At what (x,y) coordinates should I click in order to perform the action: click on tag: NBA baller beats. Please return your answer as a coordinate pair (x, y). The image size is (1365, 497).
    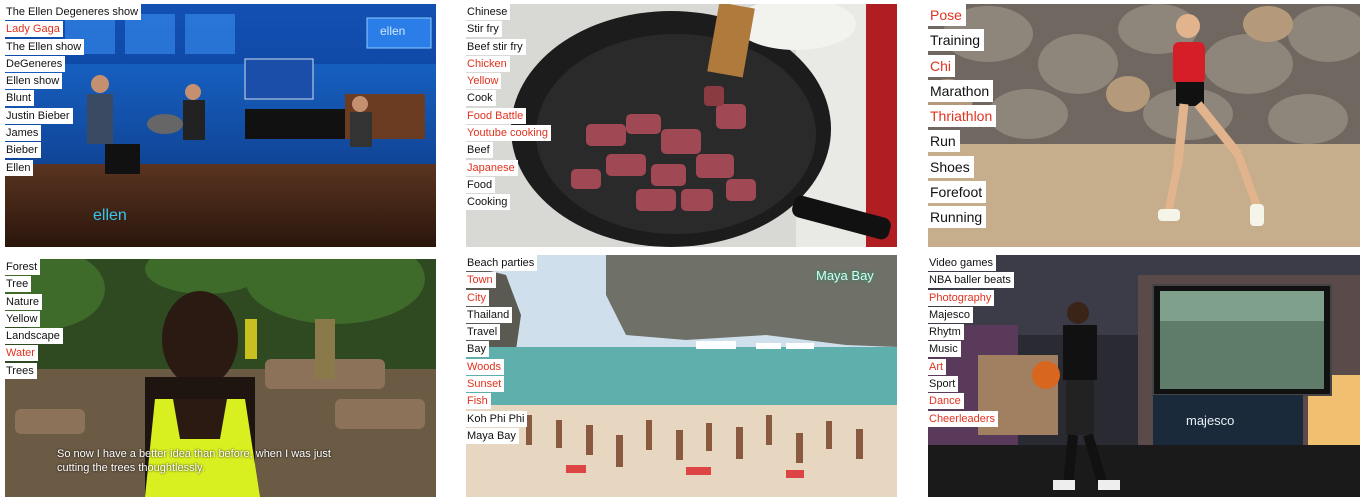
    Looking at the image, I should click on (971, 280).